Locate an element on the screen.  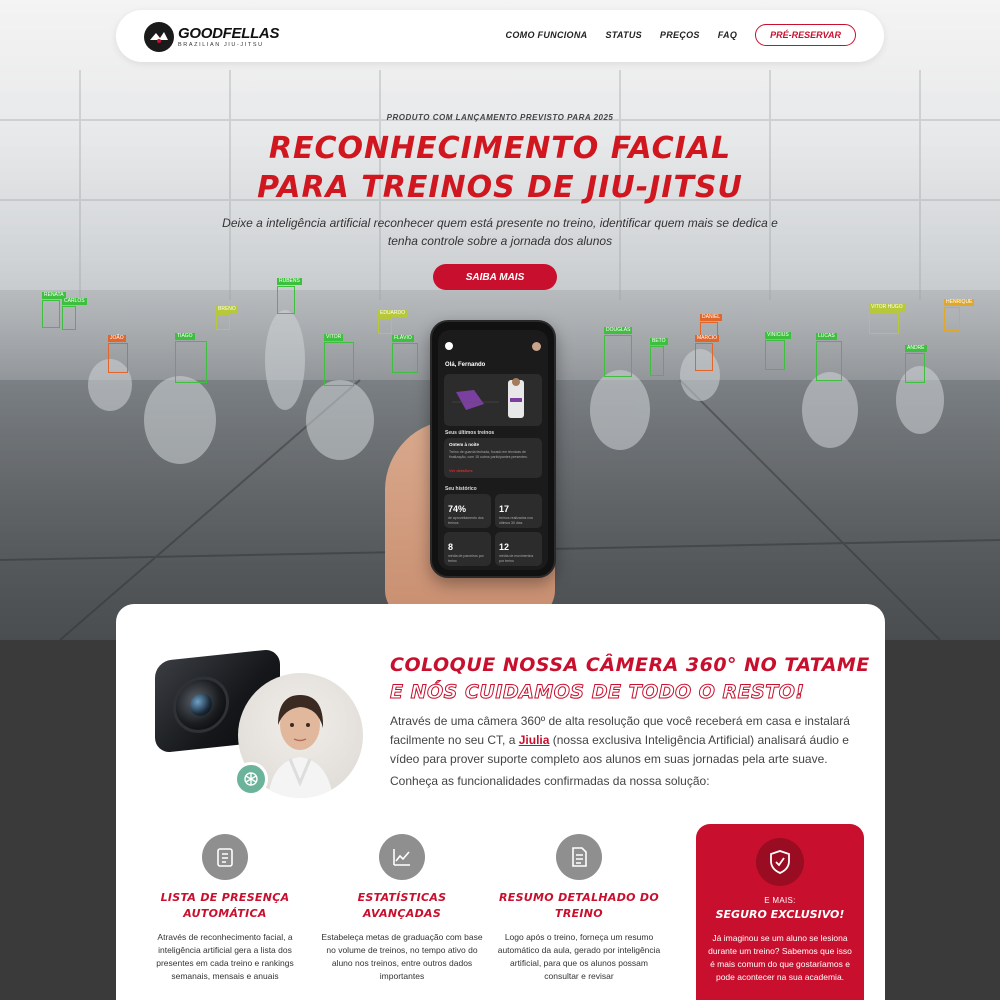
recent-trainings-title: Seus últimos treinos is located at coordinates (470, 433).